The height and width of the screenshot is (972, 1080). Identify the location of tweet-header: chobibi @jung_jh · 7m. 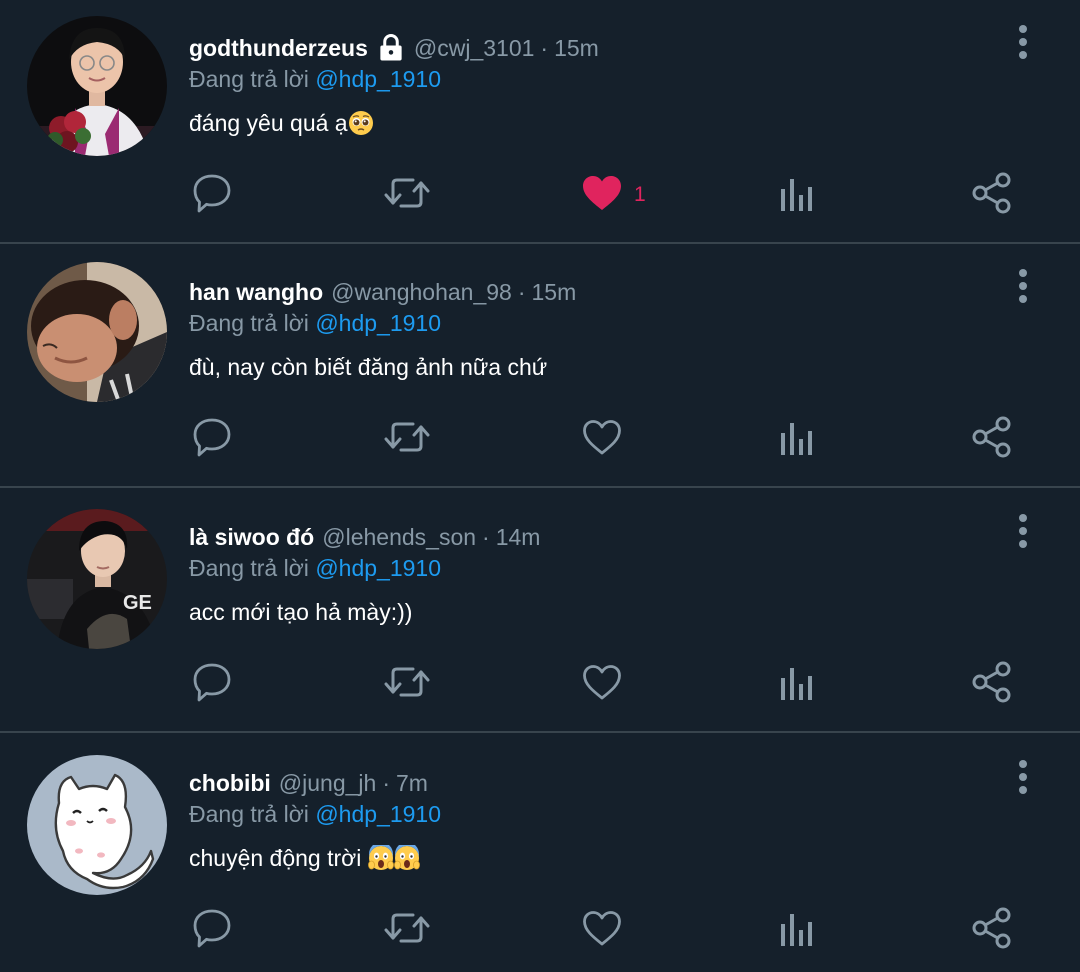
(308, 783).